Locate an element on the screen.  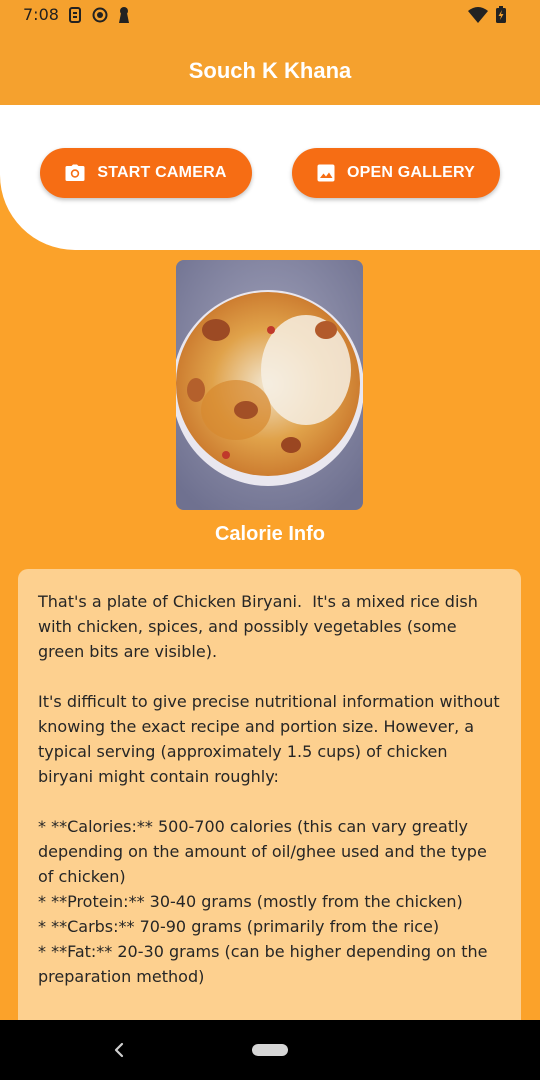
open-gallery-button: OPEN GALLERY is located at coordinates (396, 173).